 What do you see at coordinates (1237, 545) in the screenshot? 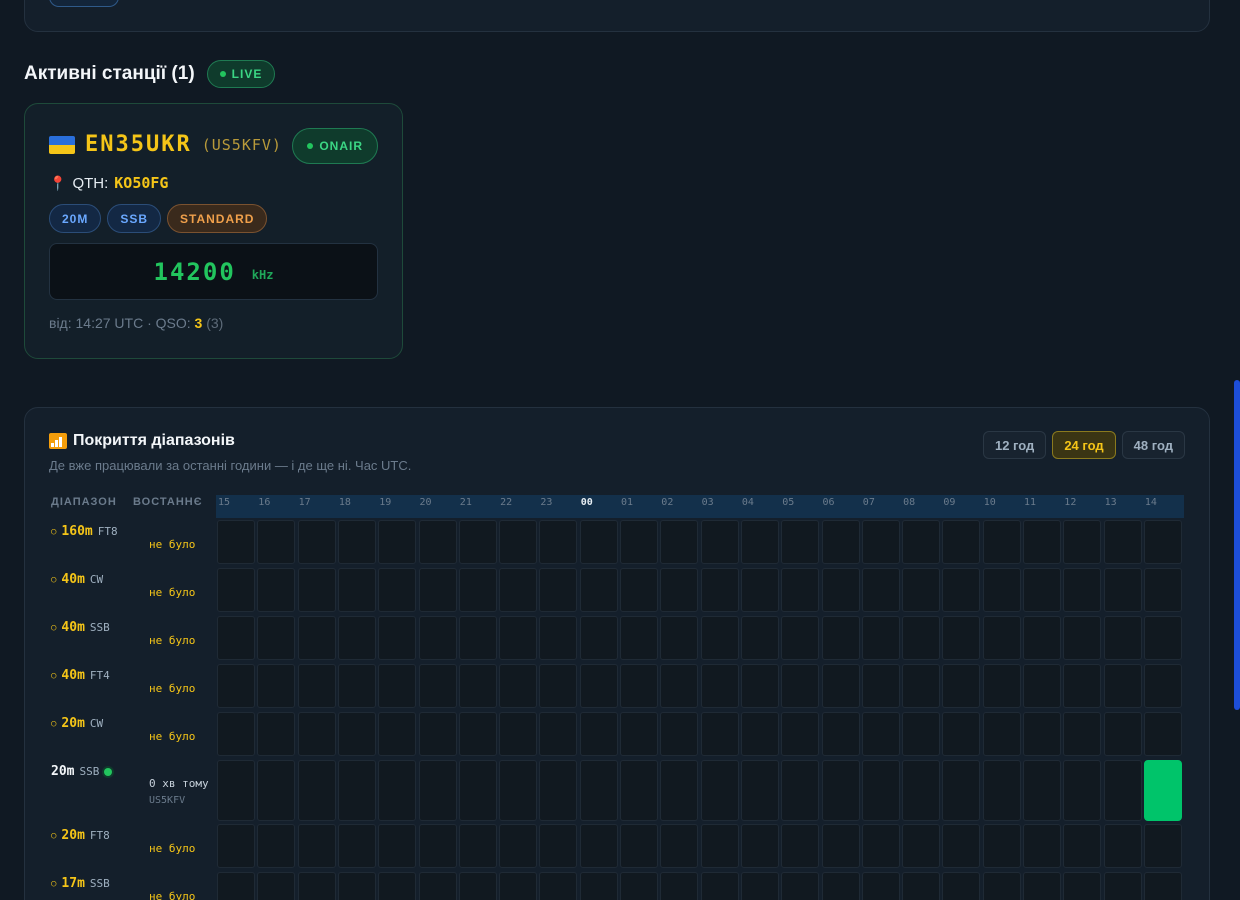
I see `page-scrollbar` at bounding box center [1237, 545].